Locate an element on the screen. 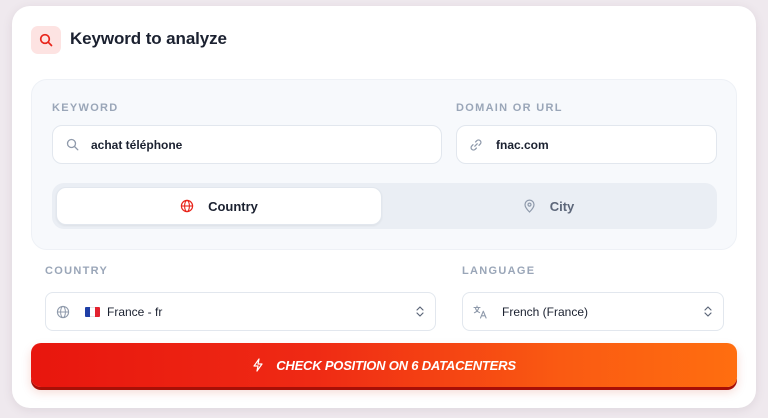 The height and width of the screenshot is (418, 768). country-value: France - fr is located at coordinates (135, 312).